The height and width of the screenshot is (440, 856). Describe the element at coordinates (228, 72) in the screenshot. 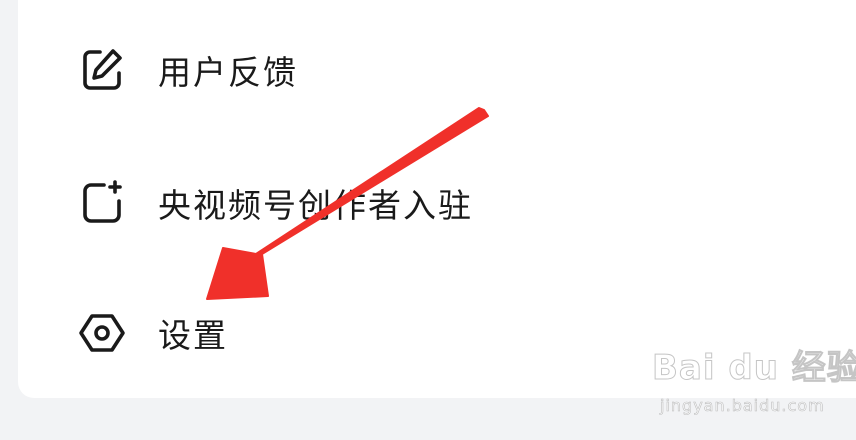

I see `menu-item-label: 用户反馈` at that location.